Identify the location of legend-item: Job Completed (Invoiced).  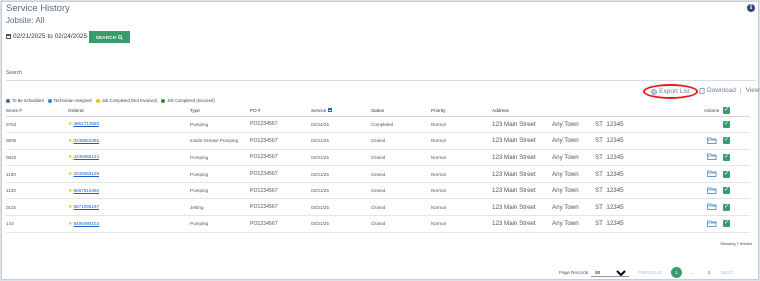
(188, 100).